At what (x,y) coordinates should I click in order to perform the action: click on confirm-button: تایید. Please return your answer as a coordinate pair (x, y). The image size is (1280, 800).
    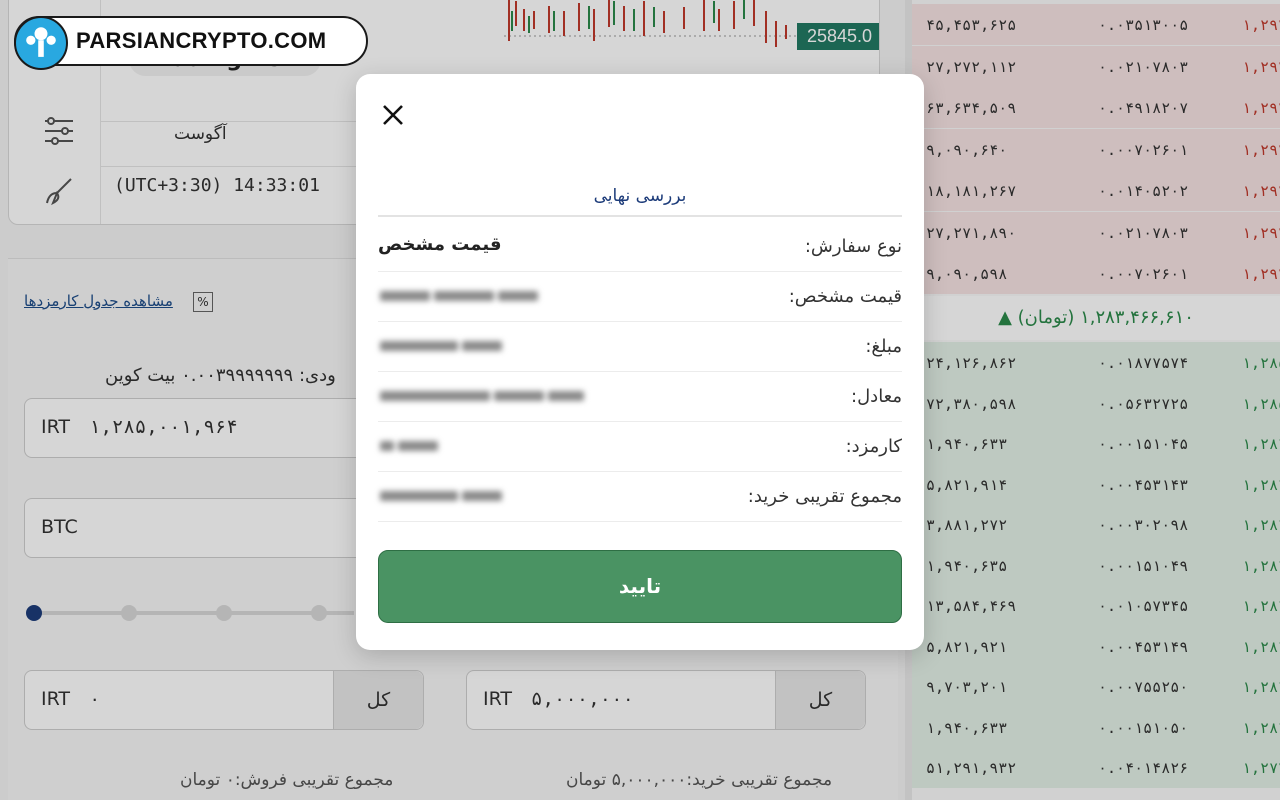
    Looking at the image, I should click on (640, 586).